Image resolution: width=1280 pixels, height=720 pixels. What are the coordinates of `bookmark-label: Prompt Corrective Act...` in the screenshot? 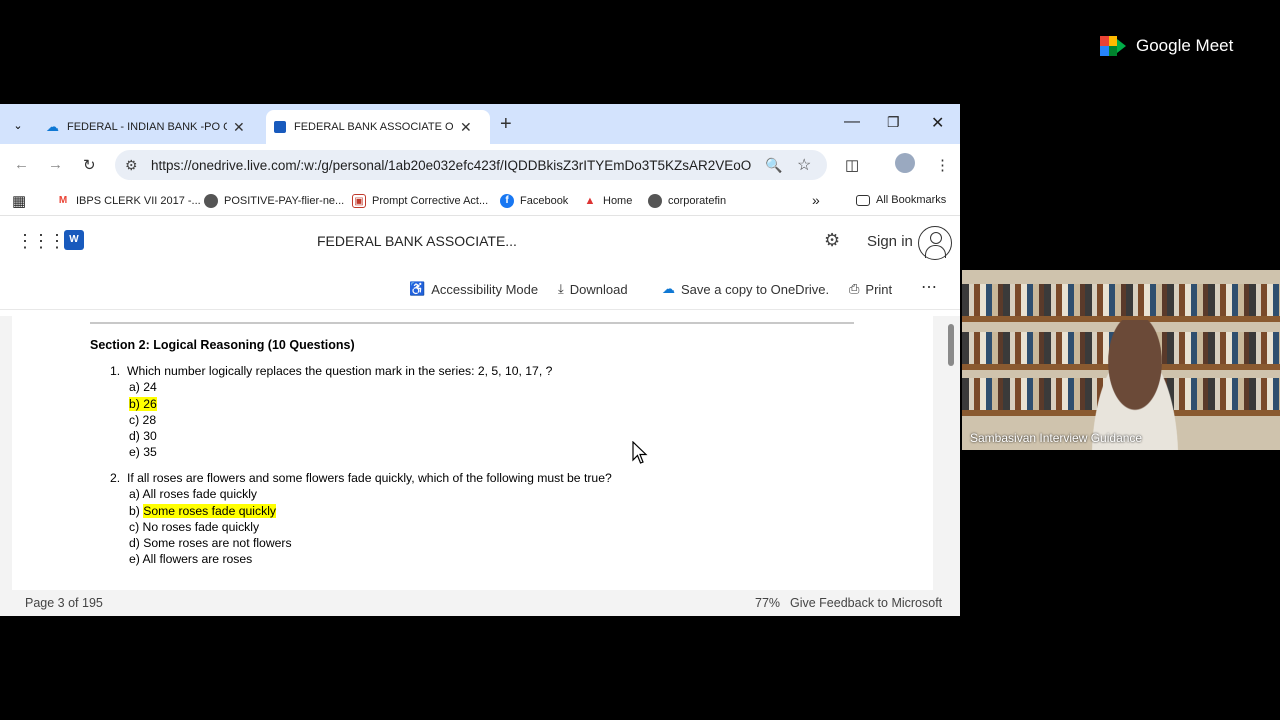 It's located at (430, 201).